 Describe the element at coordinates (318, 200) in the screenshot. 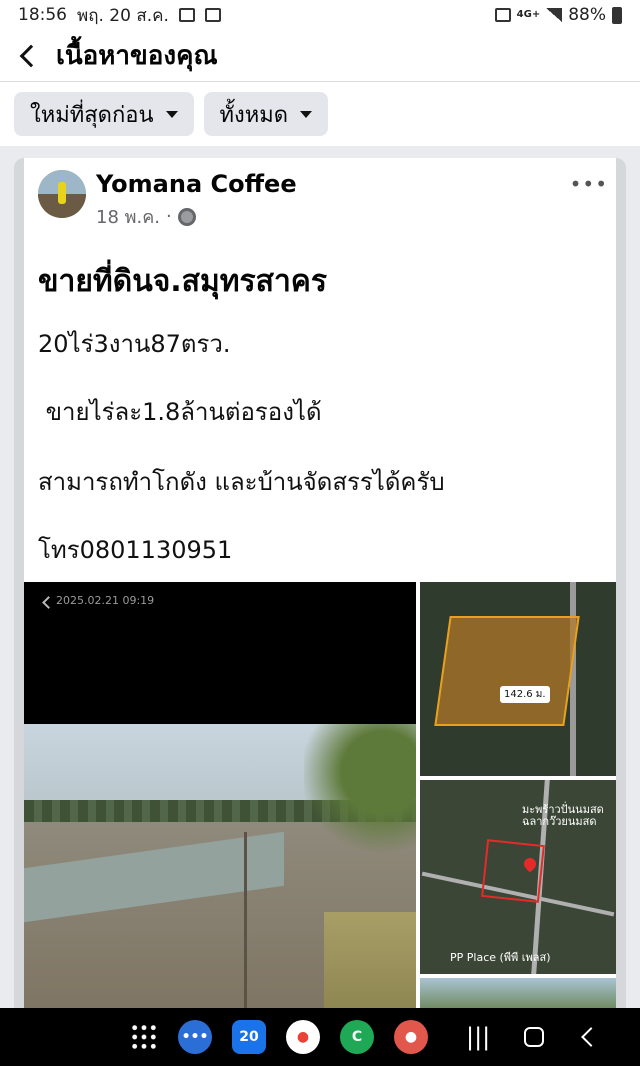

I see `post-header: Yomana Coffee 18 พ.ค. ·` at that location.